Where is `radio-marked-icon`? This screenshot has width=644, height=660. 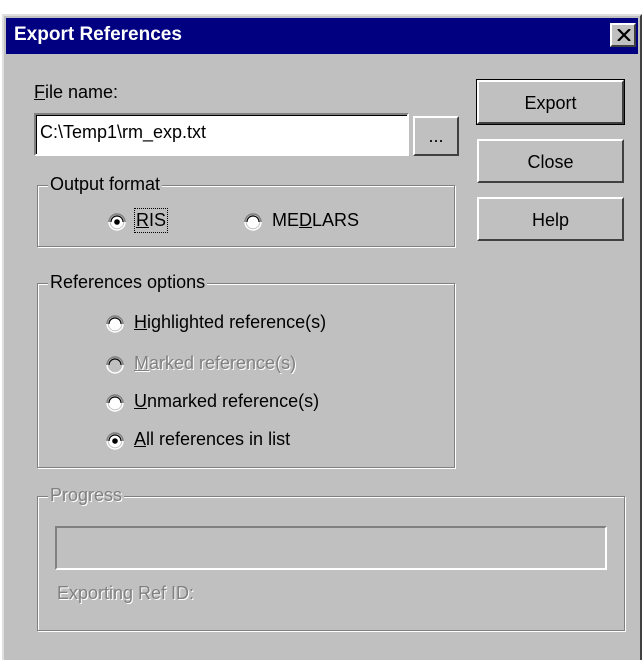 radio-marked-icon is located at coordinates (115, 365).